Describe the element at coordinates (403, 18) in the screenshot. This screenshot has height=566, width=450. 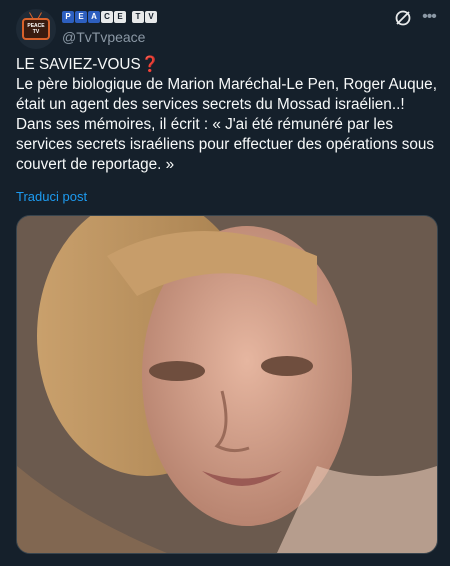
I see `grok-icon` at that location.